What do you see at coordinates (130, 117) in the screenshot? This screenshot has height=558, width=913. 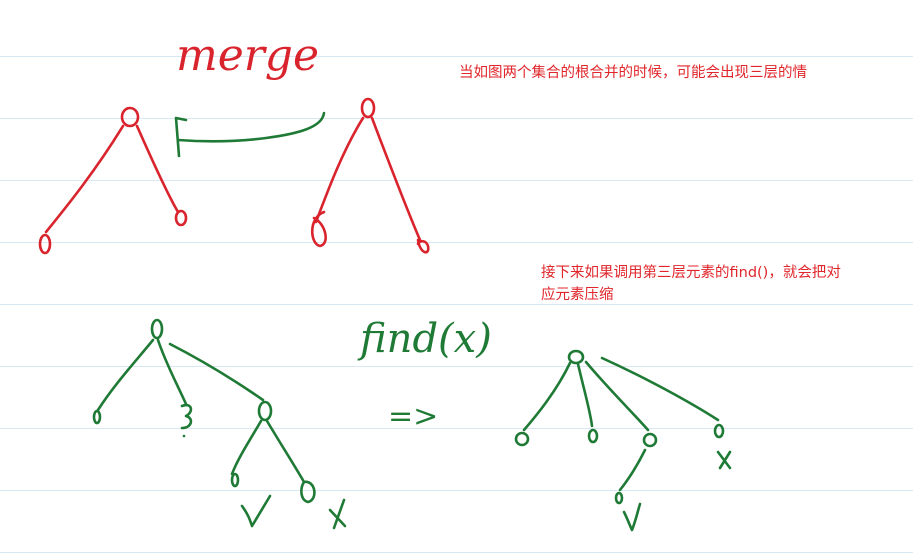 I see `red-root-node-left` at bounding box center [130, 117].